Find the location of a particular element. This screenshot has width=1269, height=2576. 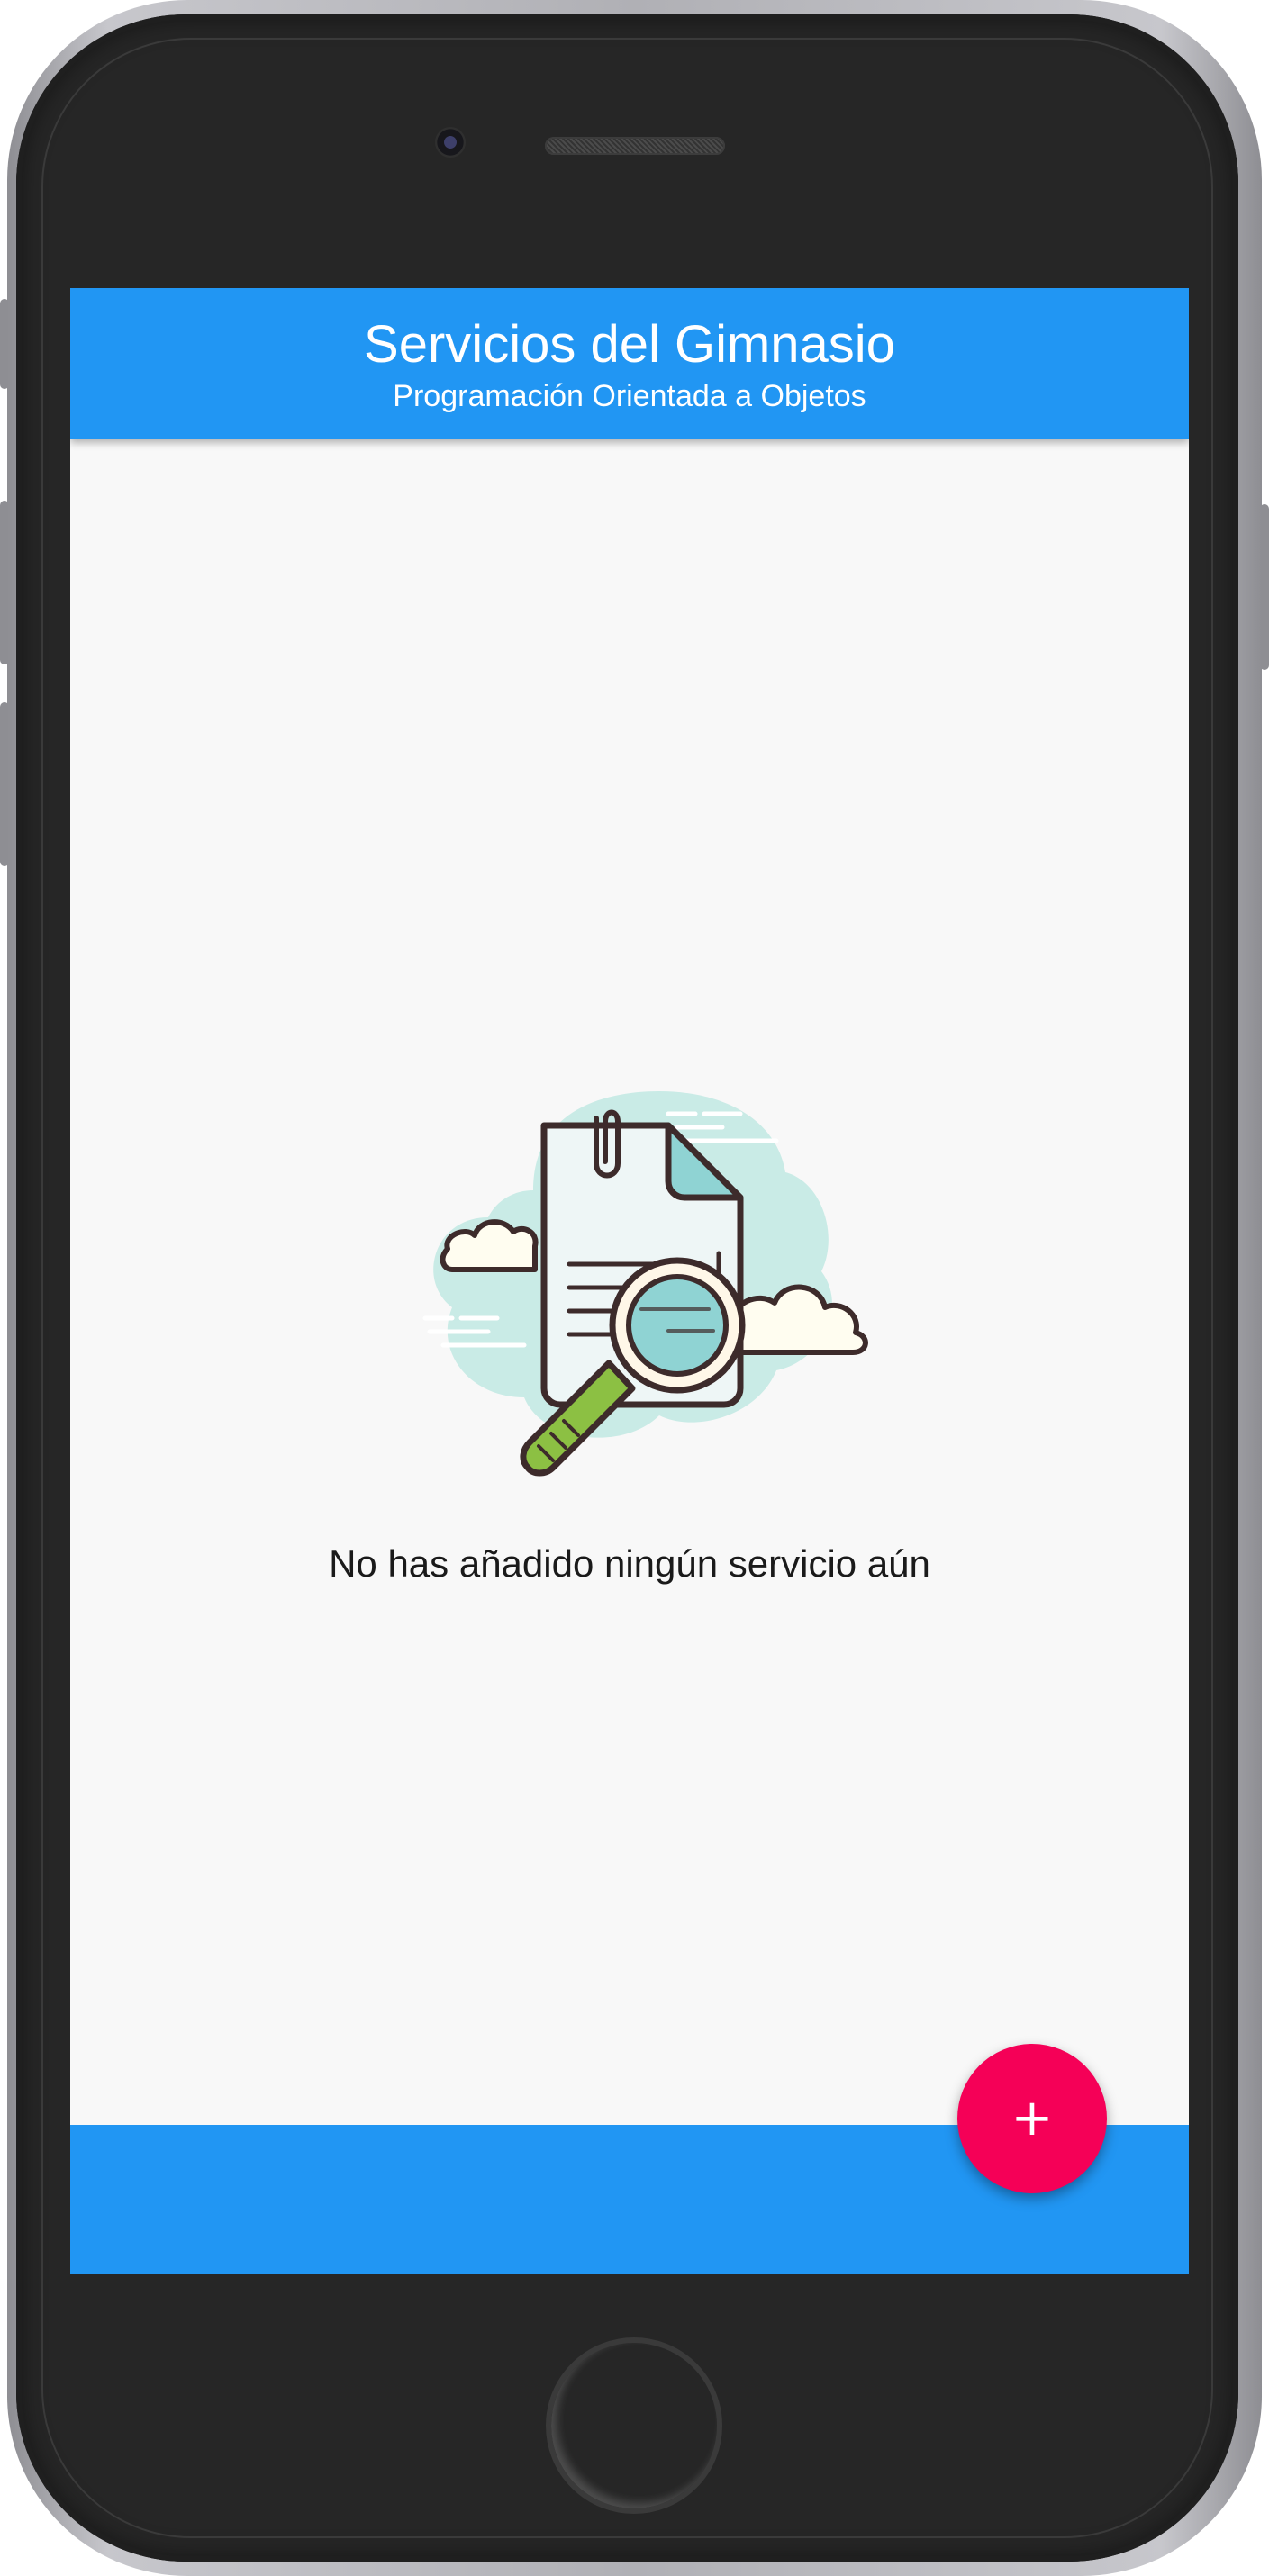

earpiece-speaker is located at coordinates (635, 146).